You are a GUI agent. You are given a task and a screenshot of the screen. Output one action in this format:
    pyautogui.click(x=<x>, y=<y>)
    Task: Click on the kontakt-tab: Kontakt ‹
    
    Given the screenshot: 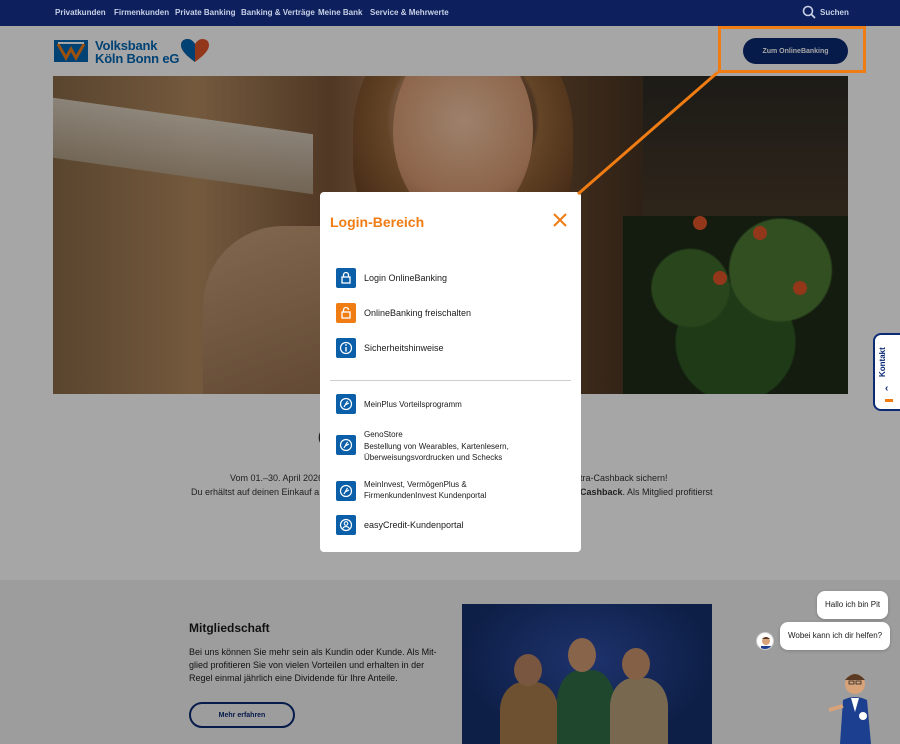 What is the action you would take?
    pyautogui.click(x=886, y=372)
    